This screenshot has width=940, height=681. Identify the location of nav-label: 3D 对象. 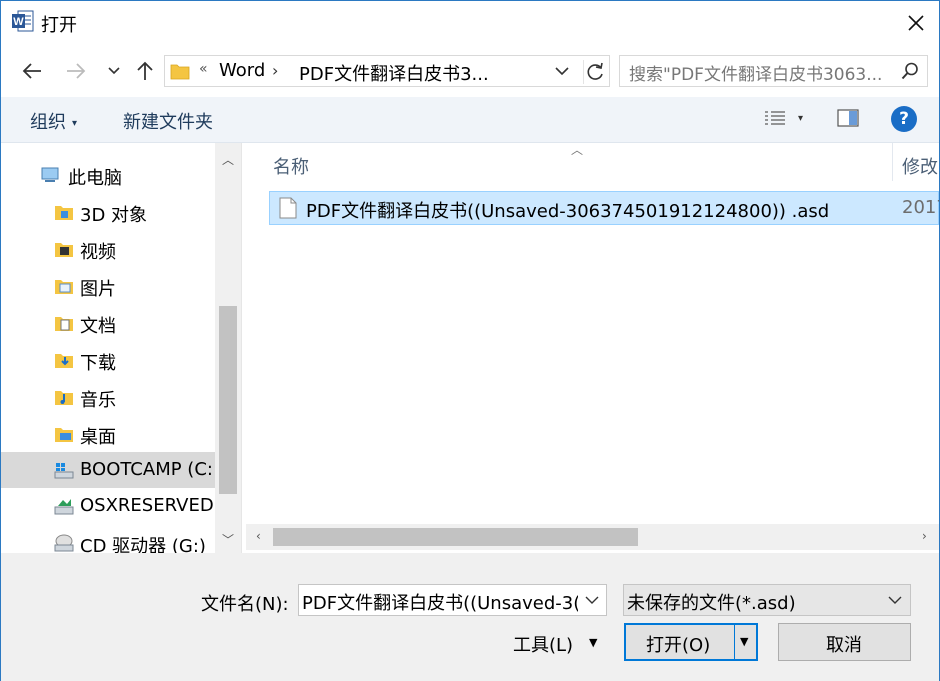
(114, 215).